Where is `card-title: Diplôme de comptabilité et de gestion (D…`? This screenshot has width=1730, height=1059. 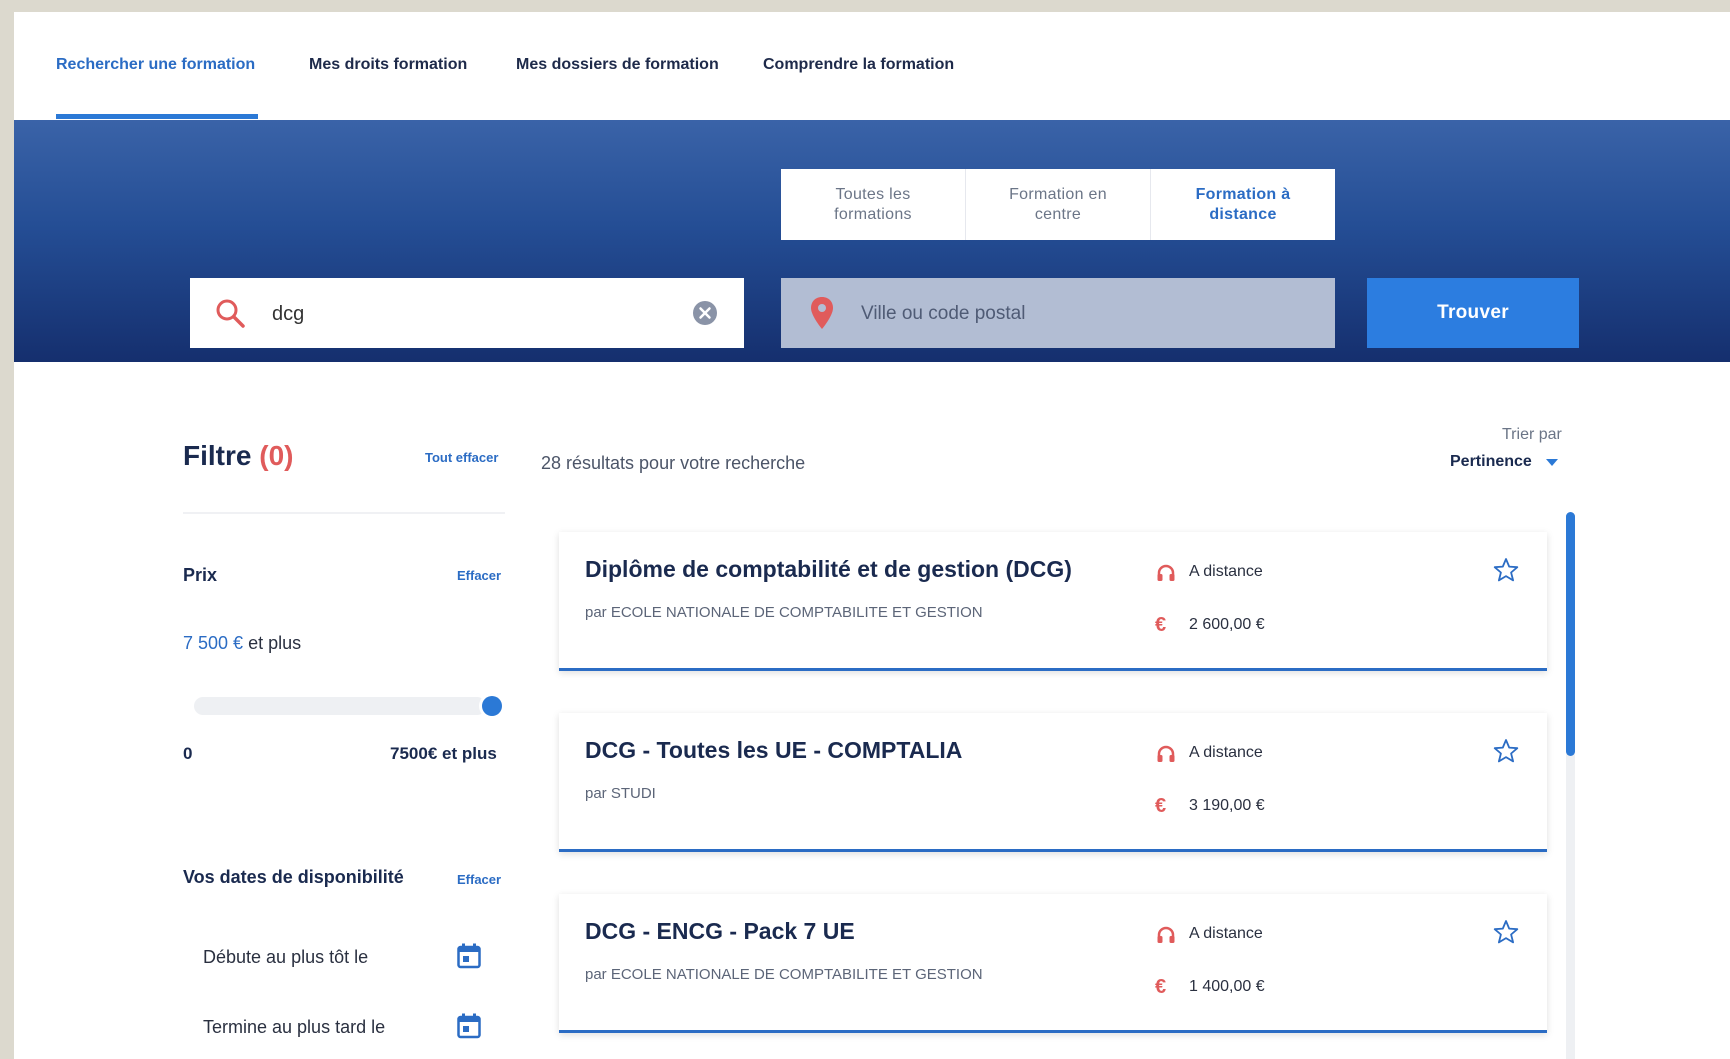
card-title: Diplôme de comptabilité et de gestion (D… is located at coordinates (828, 569).